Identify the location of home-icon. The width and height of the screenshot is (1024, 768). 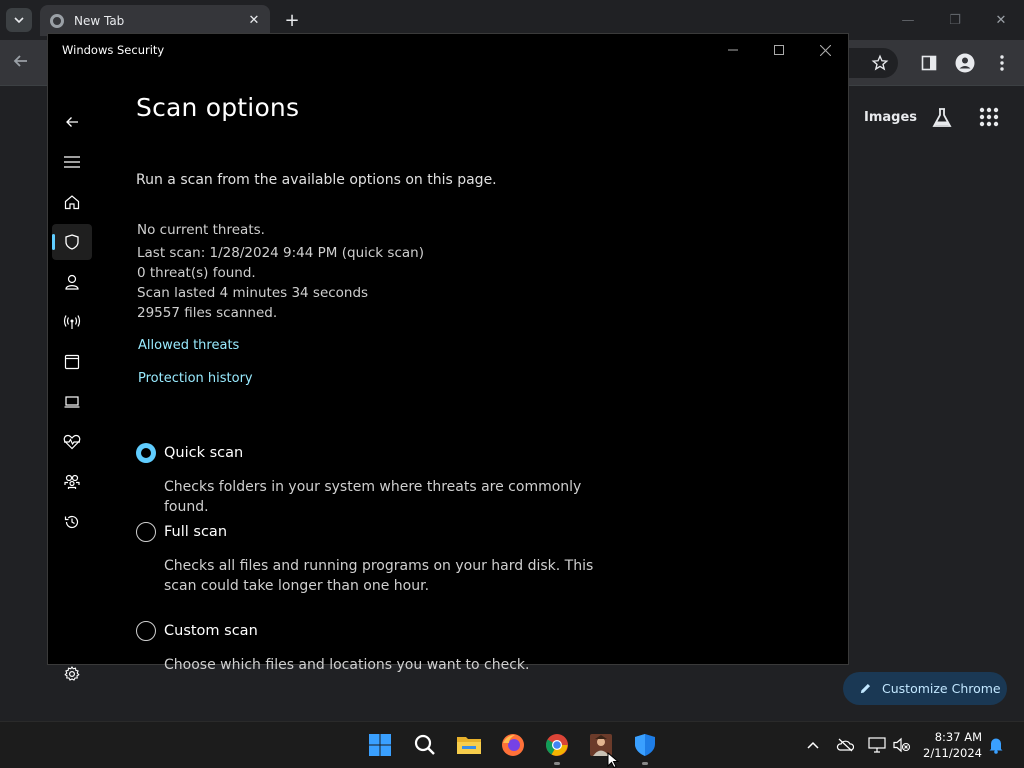
(72, 202).